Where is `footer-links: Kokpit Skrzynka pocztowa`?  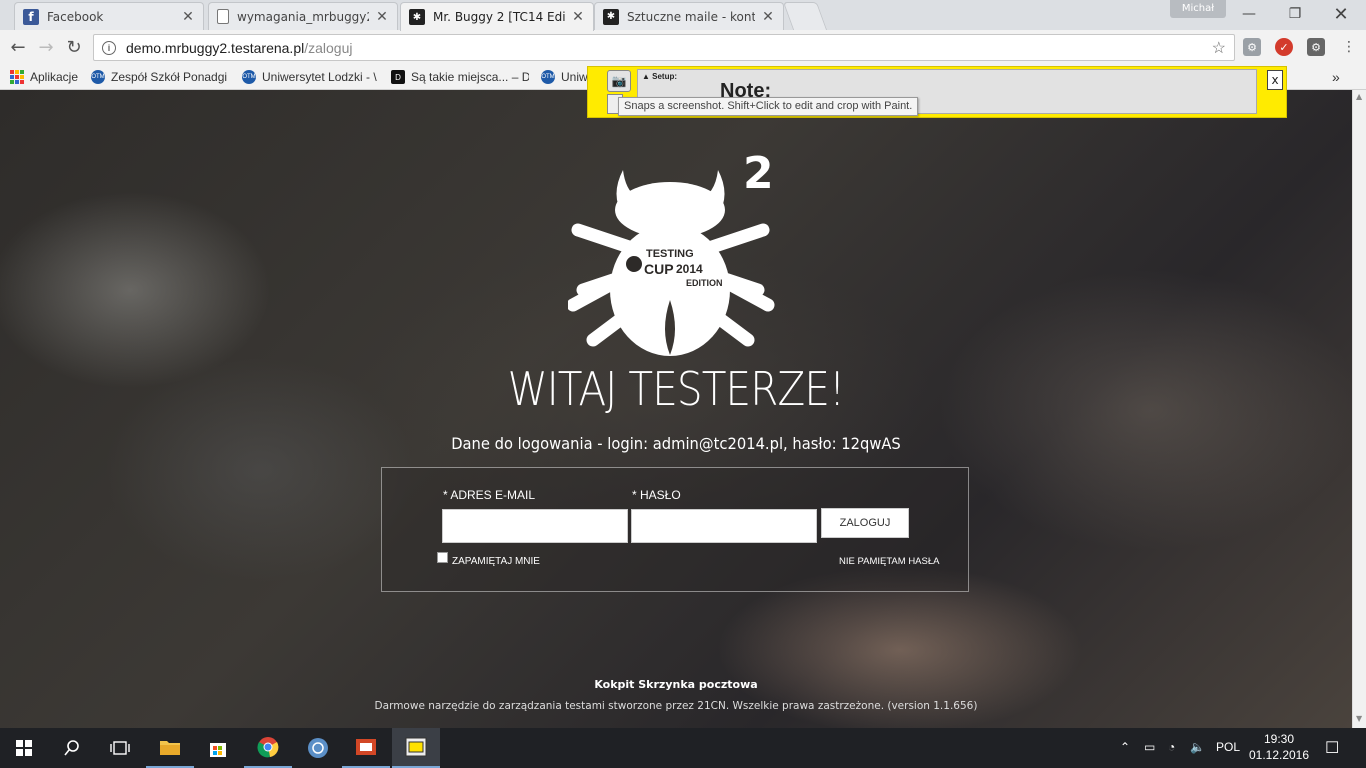 footer-links: Kokpit Skrzynka pocztowa is located at coordinates (676, 684).